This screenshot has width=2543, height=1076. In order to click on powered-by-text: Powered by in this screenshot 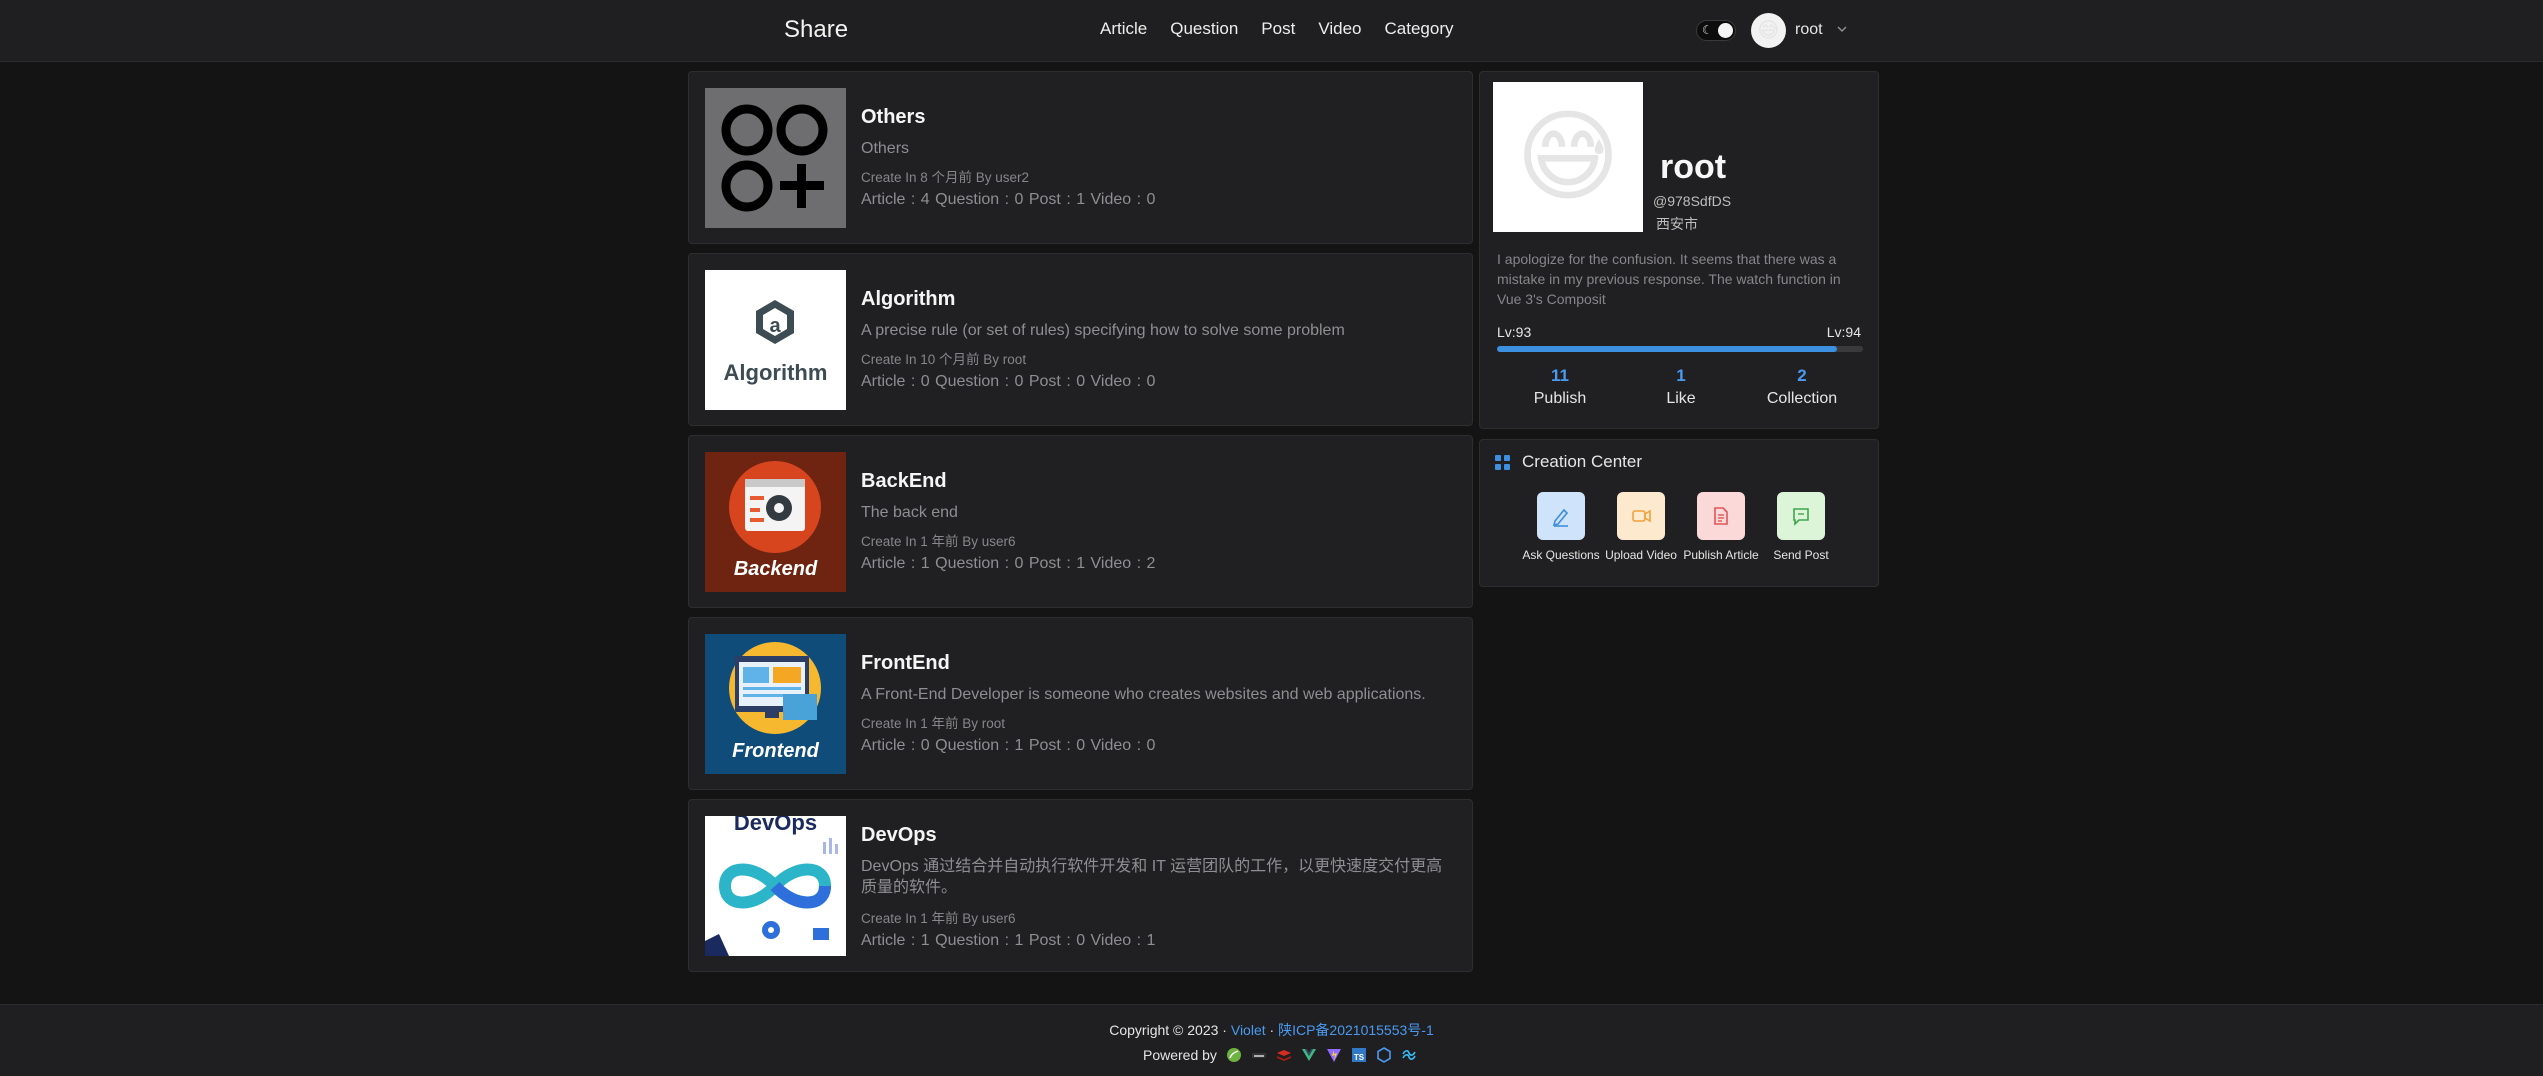, I will do `click(1180, 1055)`.